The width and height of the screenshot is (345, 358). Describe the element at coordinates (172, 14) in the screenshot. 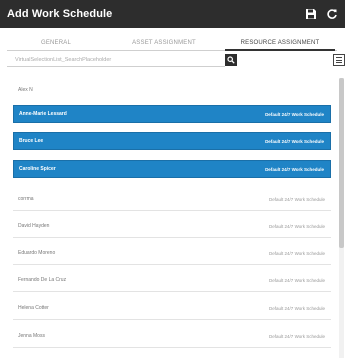

I see `window-titlebar: Add Work Schedule` at that location.